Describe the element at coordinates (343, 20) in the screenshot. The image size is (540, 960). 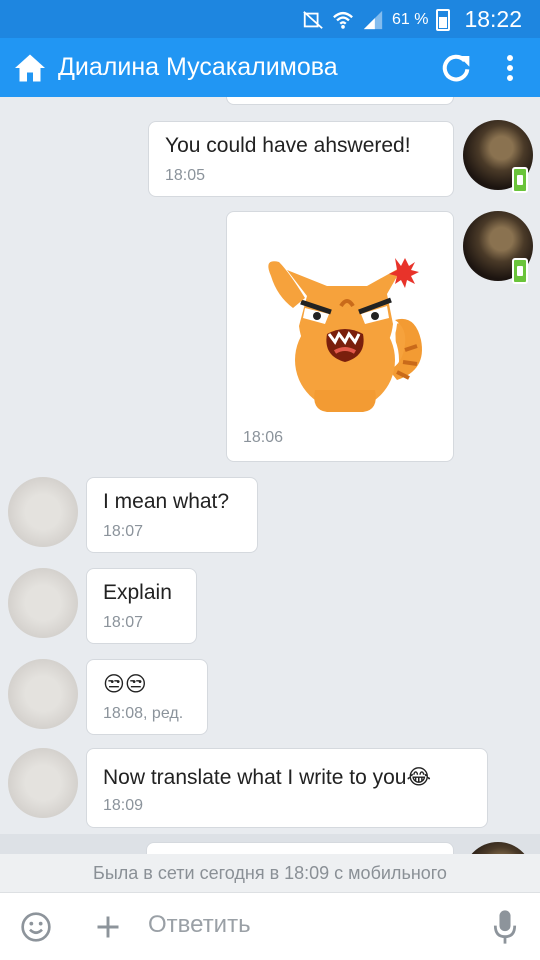
I see `wifi-icon` at that location.